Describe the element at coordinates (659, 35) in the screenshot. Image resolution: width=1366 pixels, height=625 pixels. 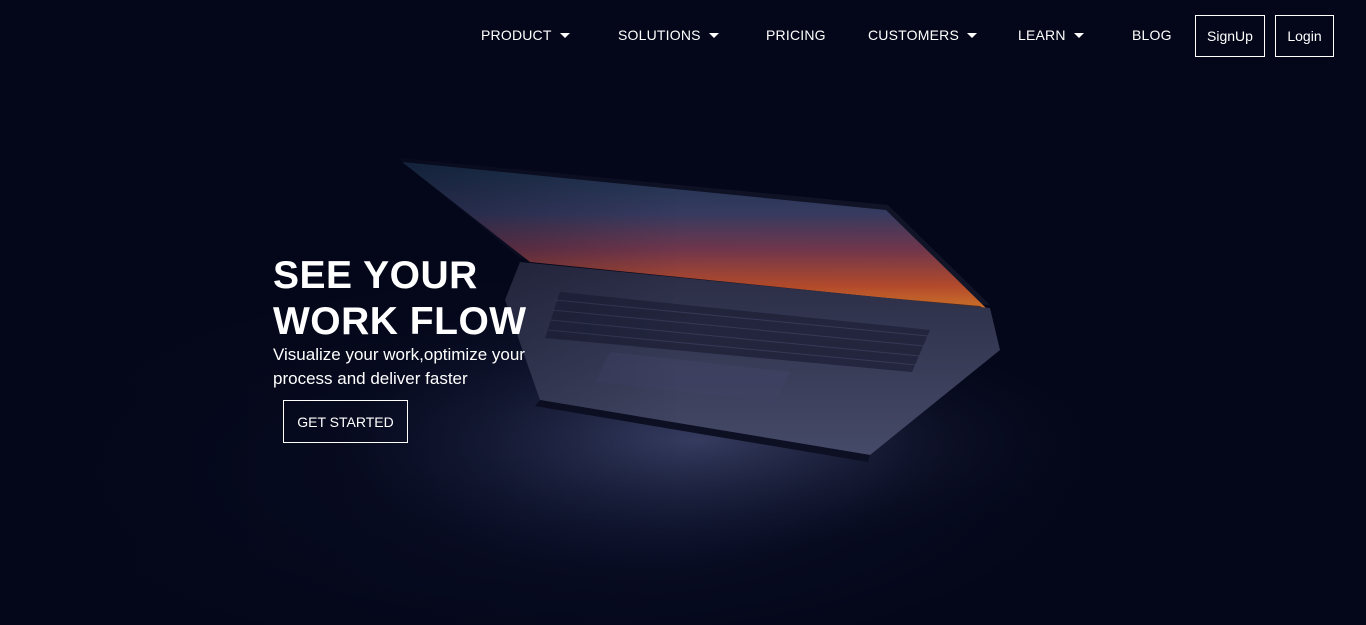
I see `nav-item-solutions-label: SOLUTIONS` at that location.